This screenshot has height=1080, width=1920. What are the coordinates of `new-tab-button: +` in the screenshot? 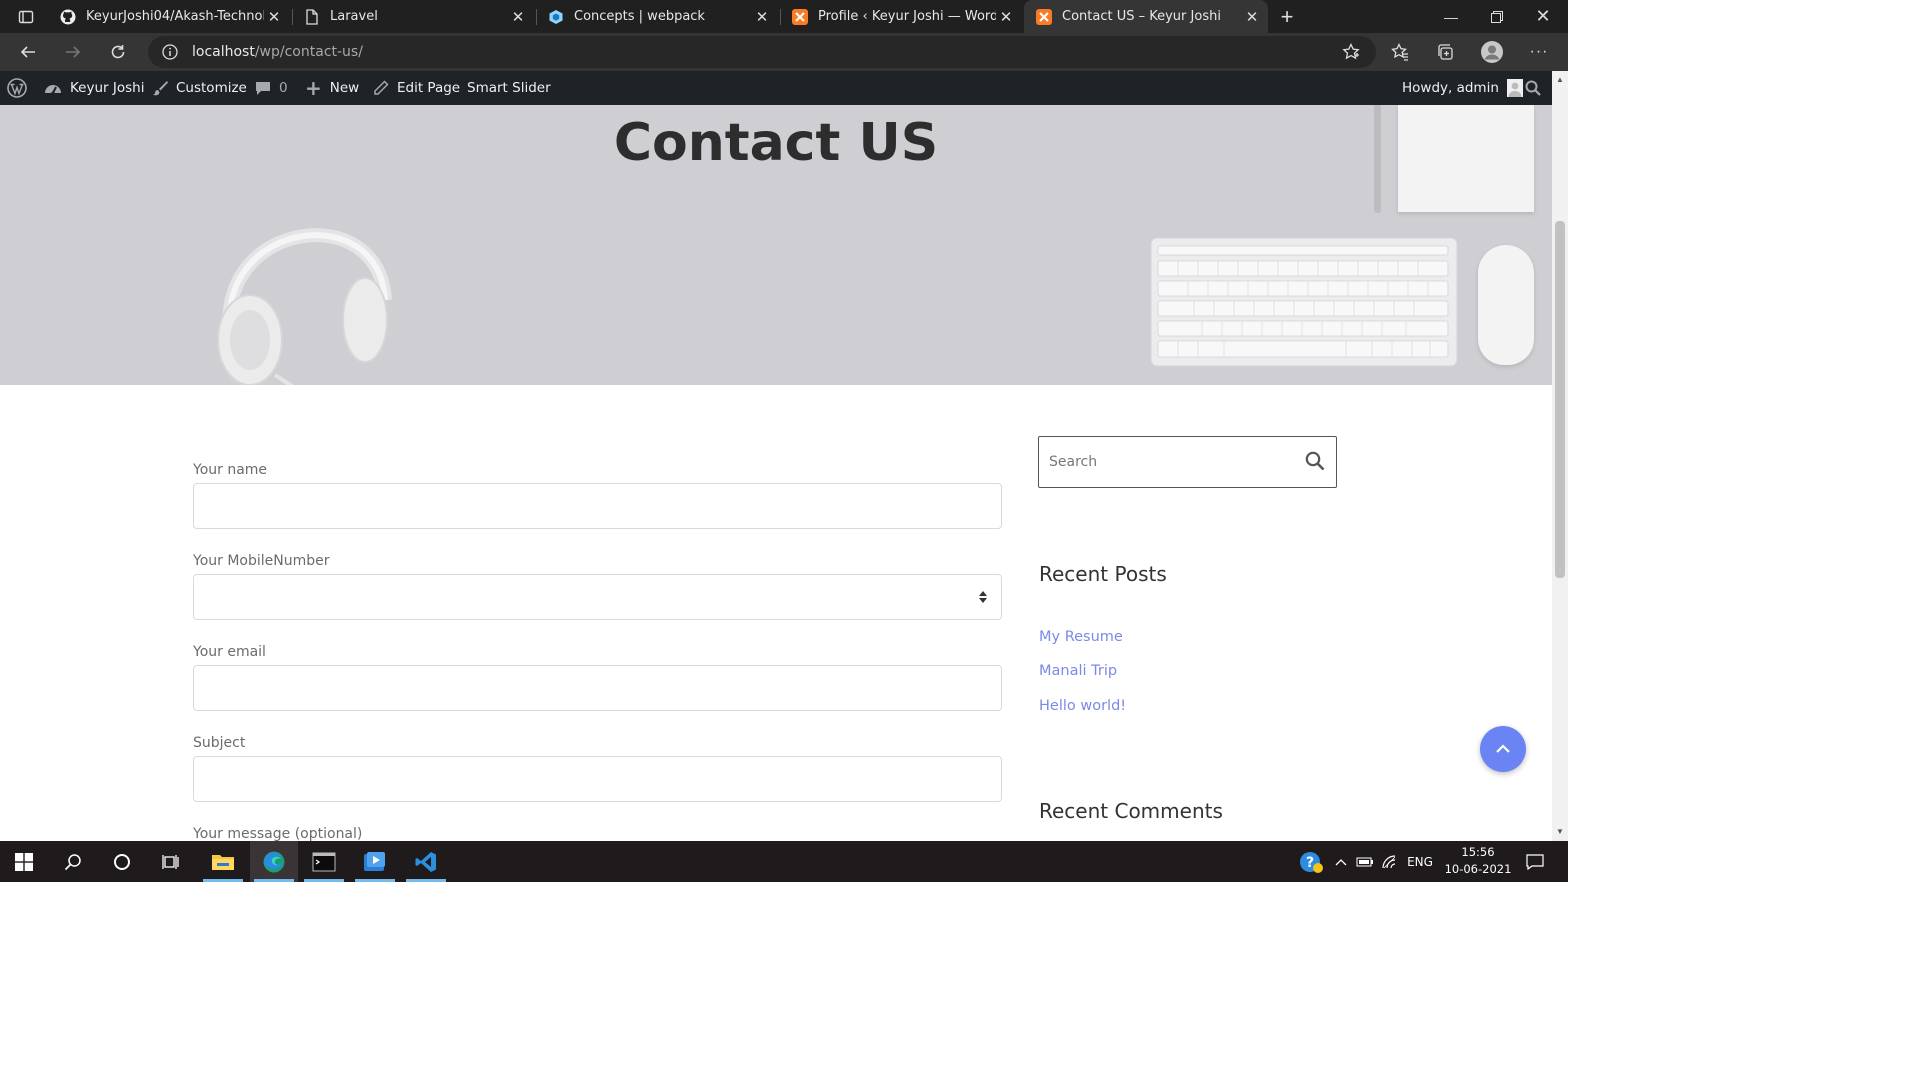 It's located at (1287, 16).